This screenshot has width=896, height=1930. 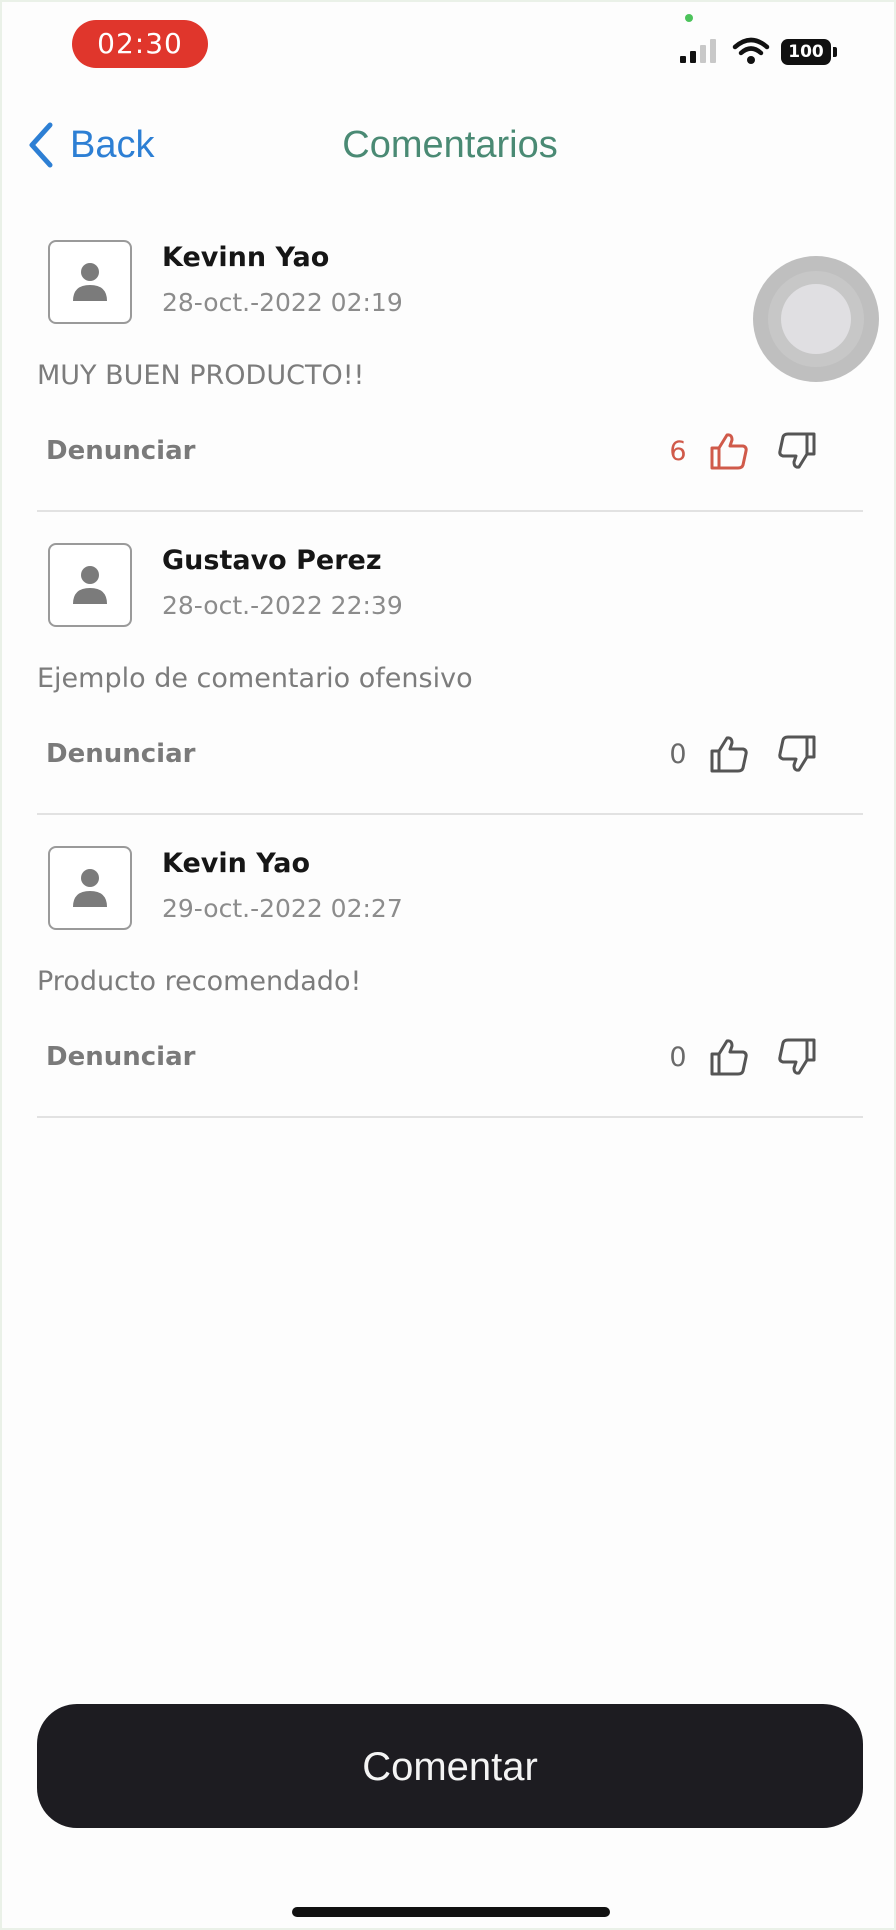 What do you see at coordinates (282, 605) in the screenshot?
I see `comment-date: 28-oct.-2022 22:39` at bounding box center [282, 605].